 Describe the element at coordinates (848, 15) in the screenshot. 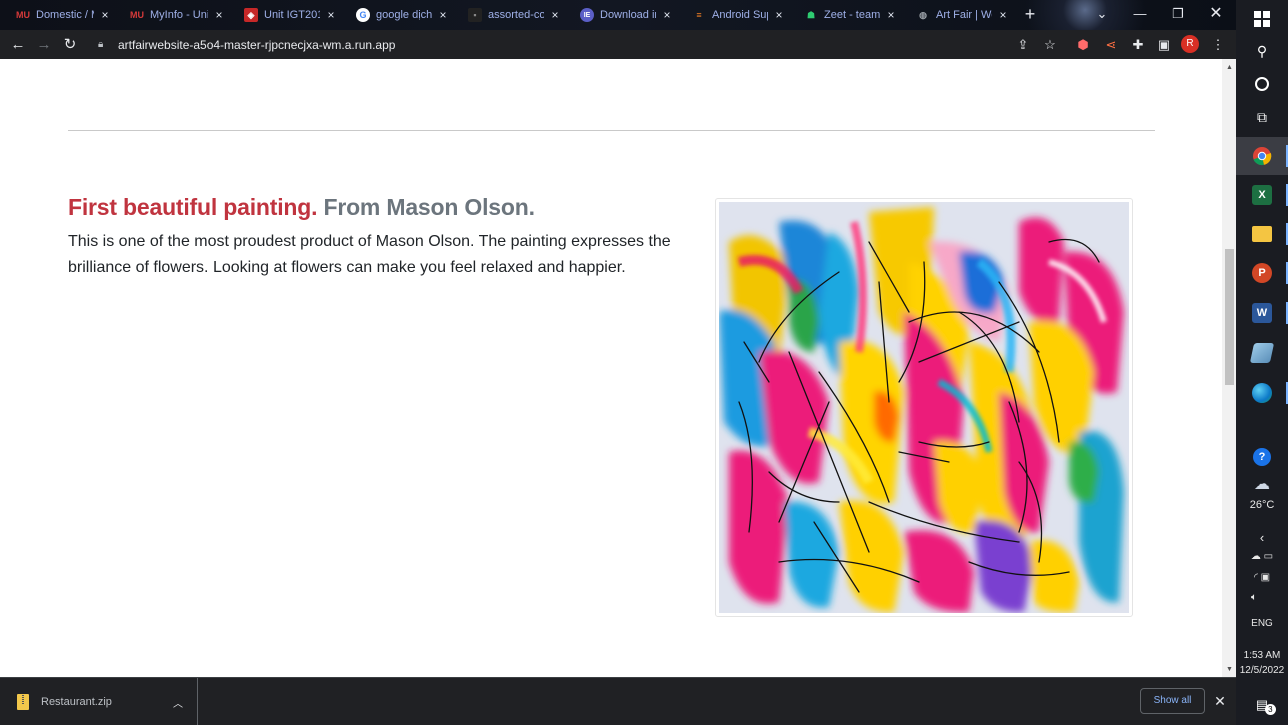

I see `tab-zeet: ☗ Zeet - team- ×` at that location.